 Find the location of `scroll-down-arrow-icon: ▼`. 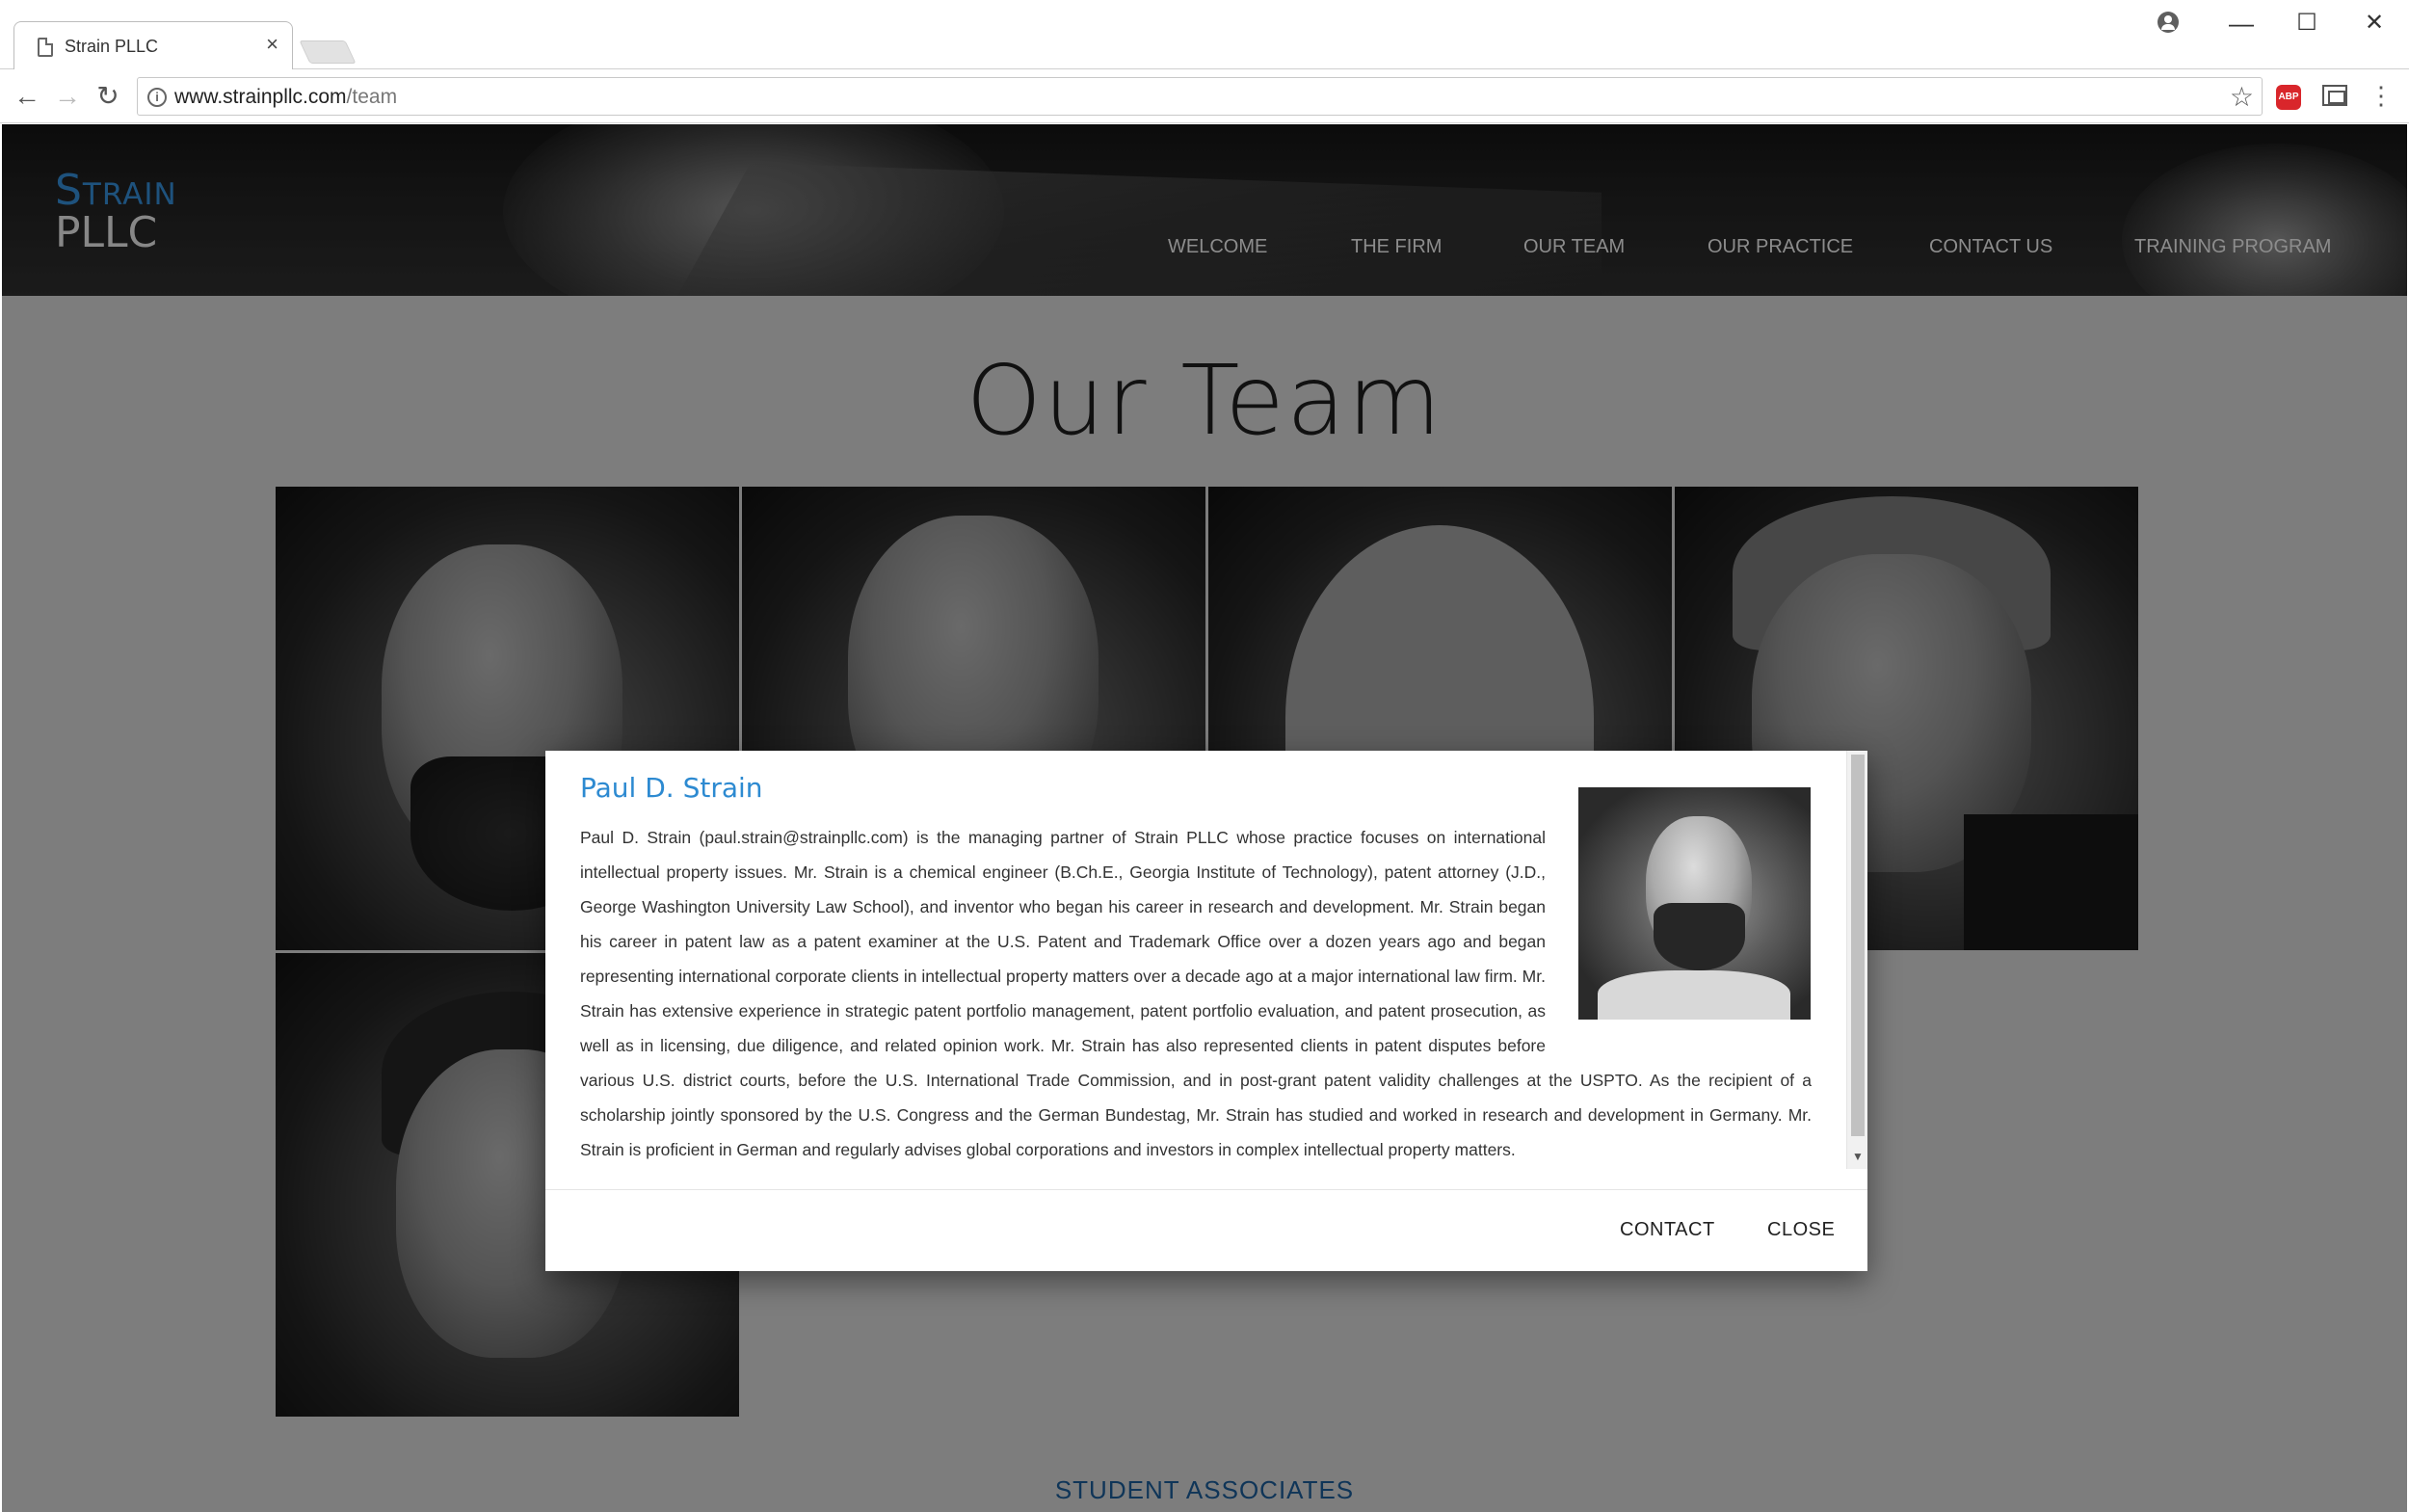

scroll-down-arrow-icon: ▼ is located at coordinates (1858, 1157).